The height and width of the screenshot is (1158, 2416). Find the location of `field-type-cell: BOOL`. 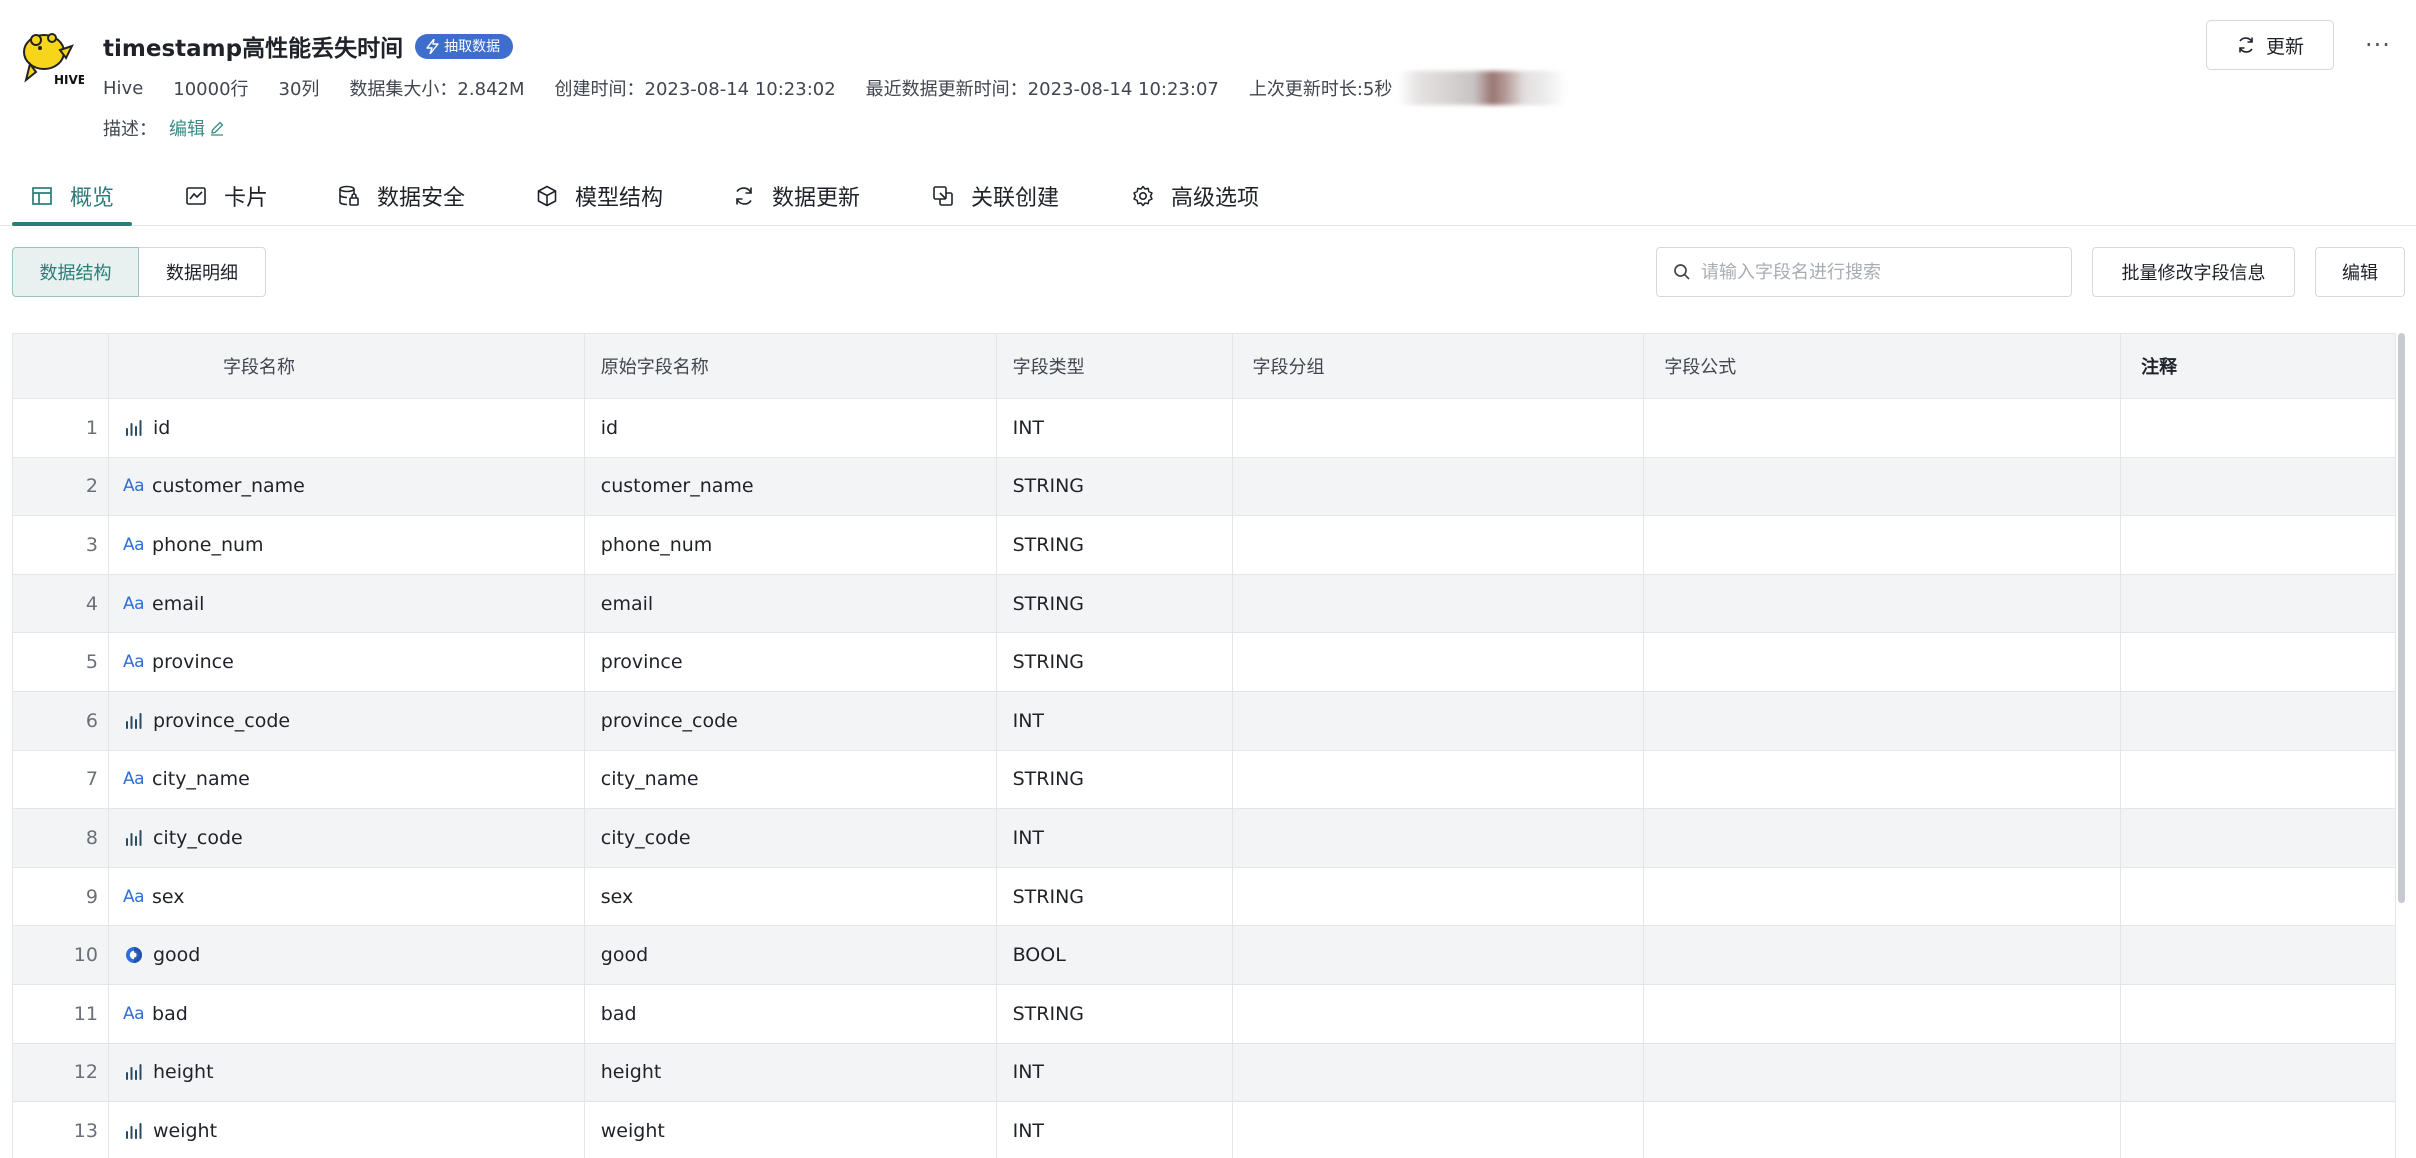

field-type-cell: BOOL is located at coordinates (1115, 955).